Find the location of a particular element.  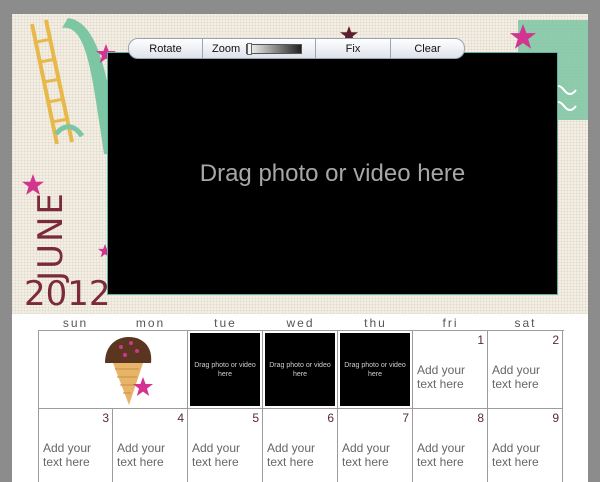

day-number: 3 is located at coordinates (105, 418).